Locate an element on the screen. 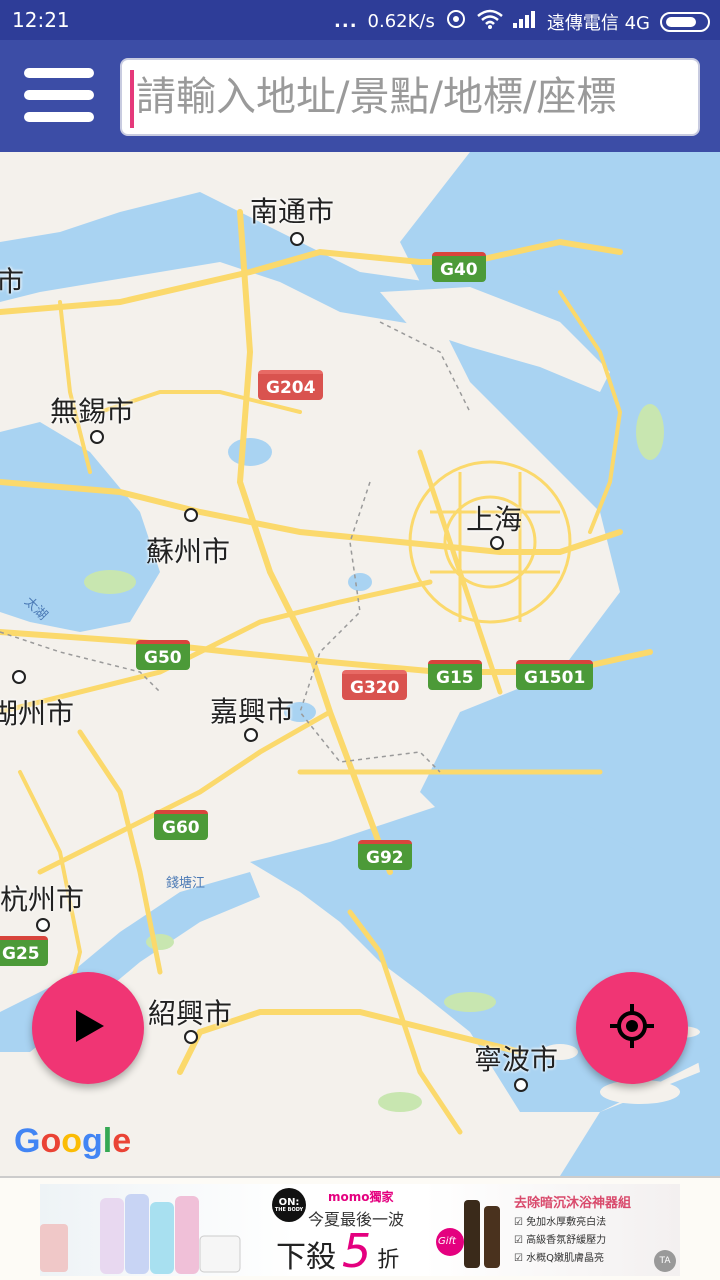  ad-bullet-text: 免加水厚敷亮白法 is located at coordinates (566, 1222).